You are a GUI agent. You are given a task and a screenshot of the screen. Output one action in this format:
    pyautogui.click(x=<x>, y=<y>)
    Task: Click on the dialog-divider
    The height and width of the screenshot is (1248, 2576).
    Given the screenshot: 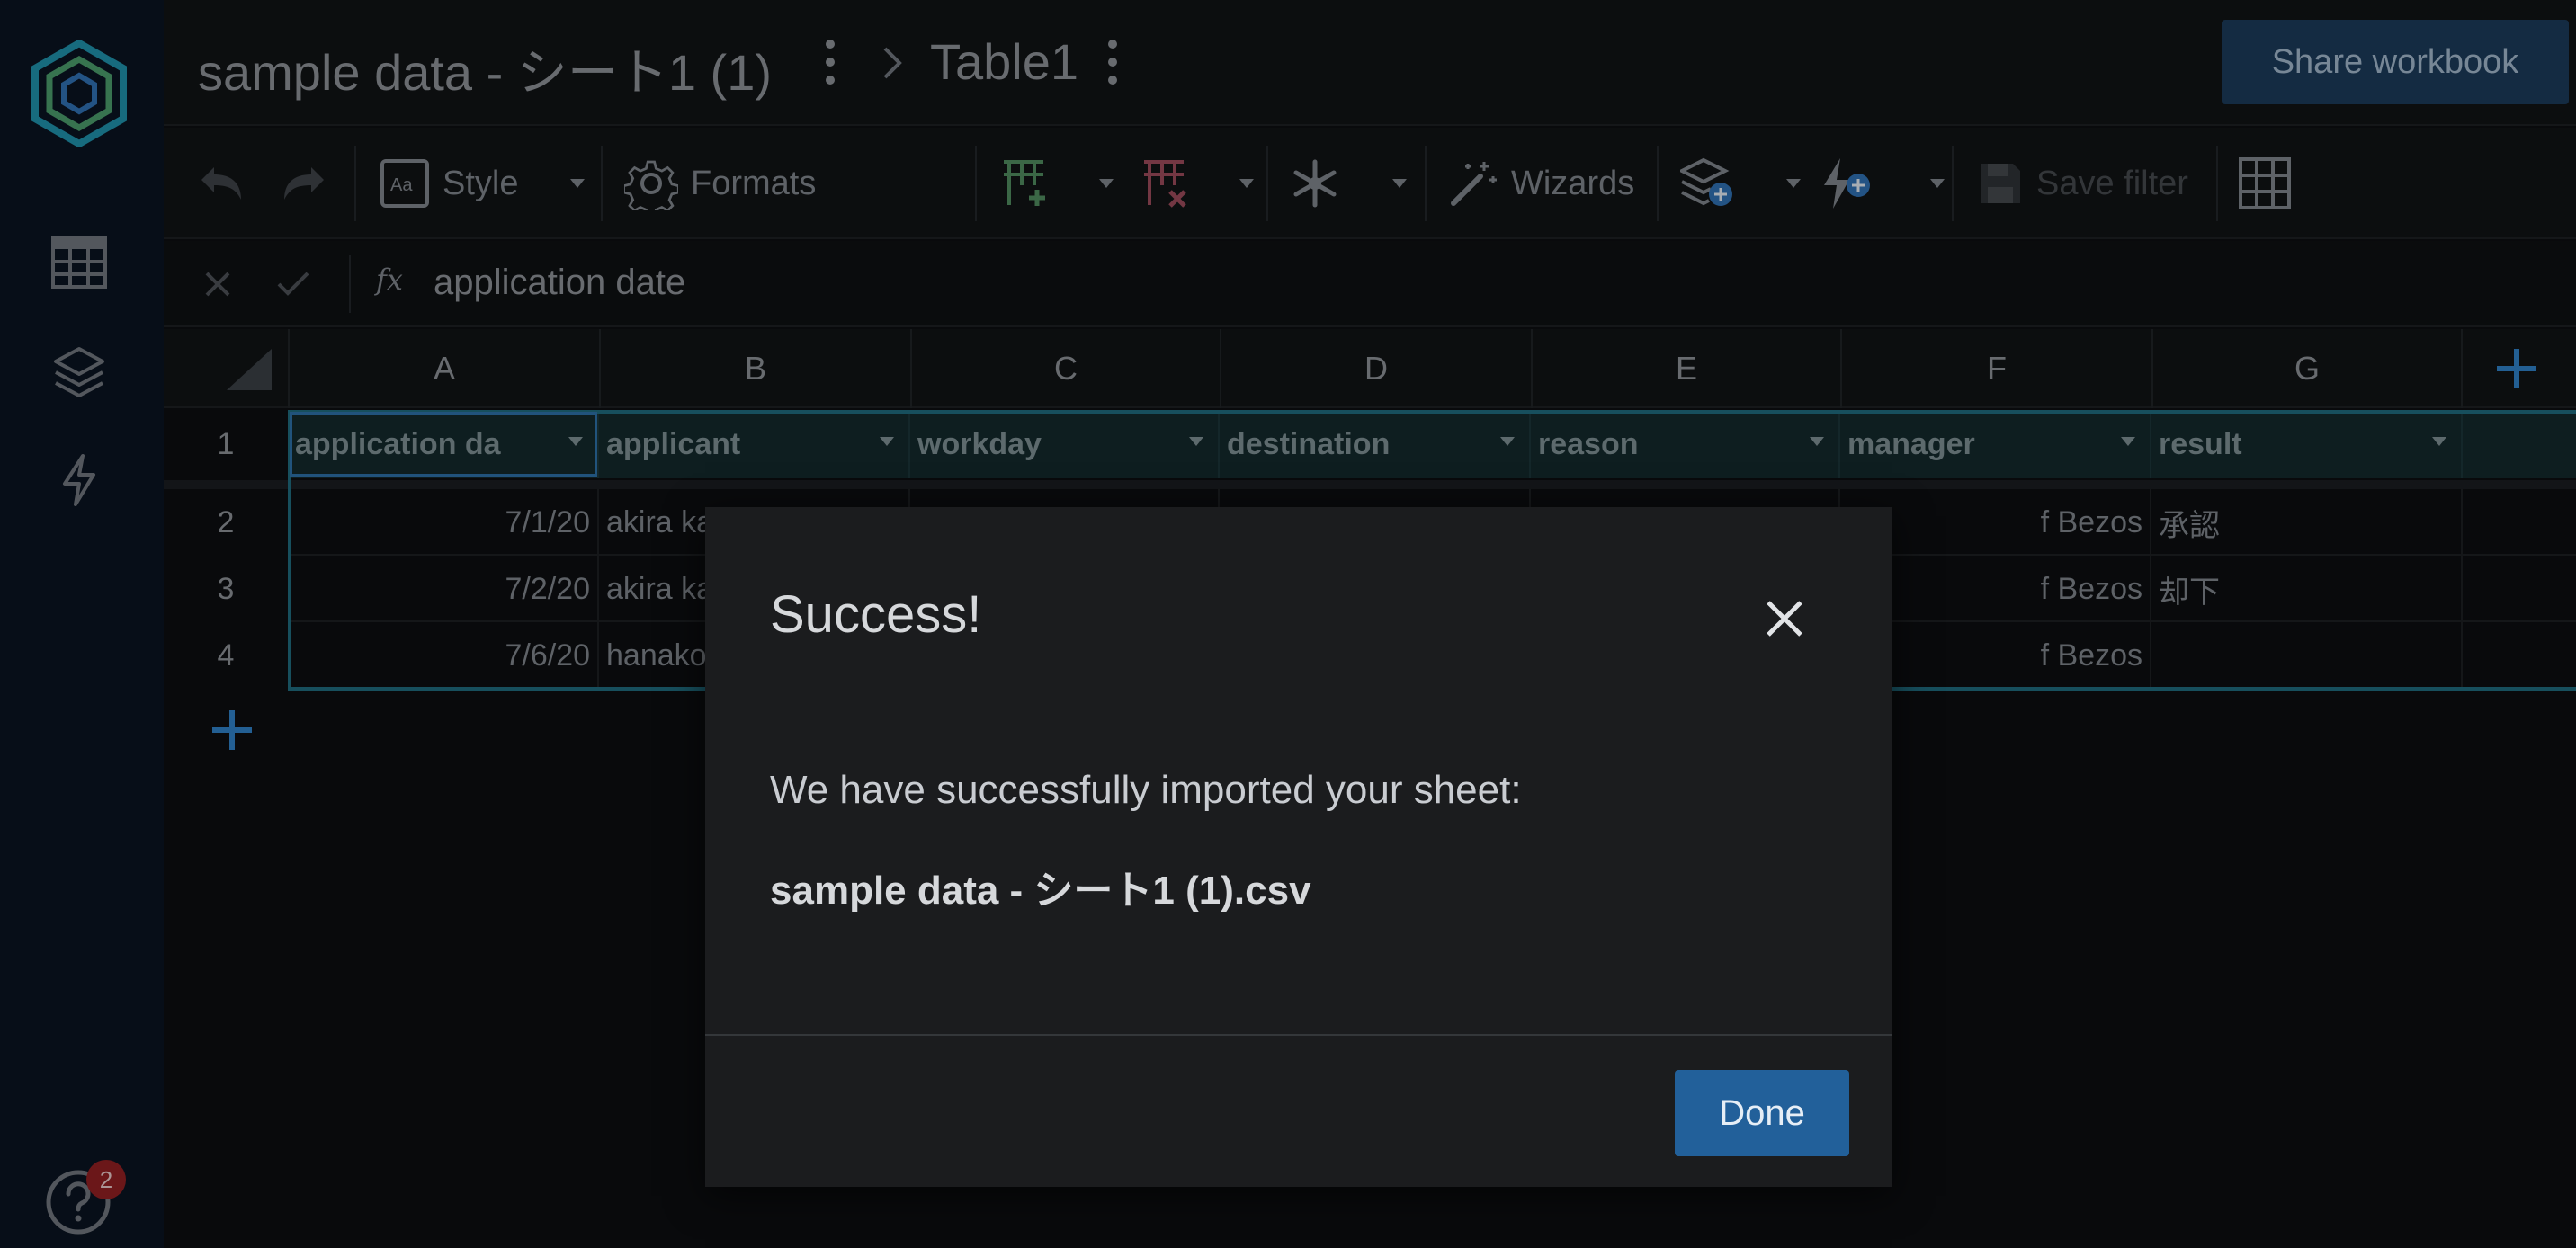 What is the action you would take?
    pyautogui.click(x=1298, y=1035)
    